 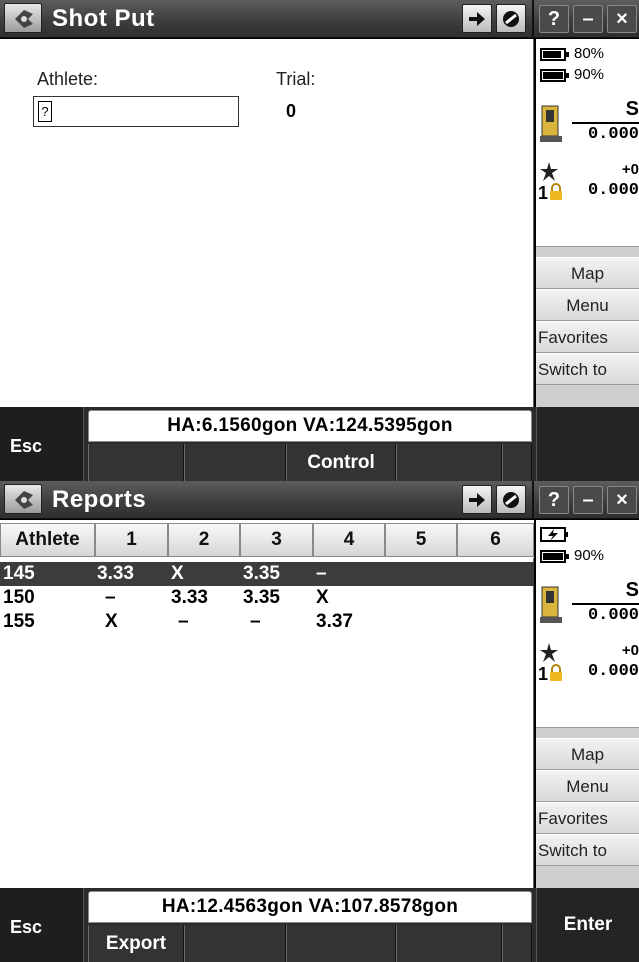 I want to click on right-softkey, so click(x=587, y=444).